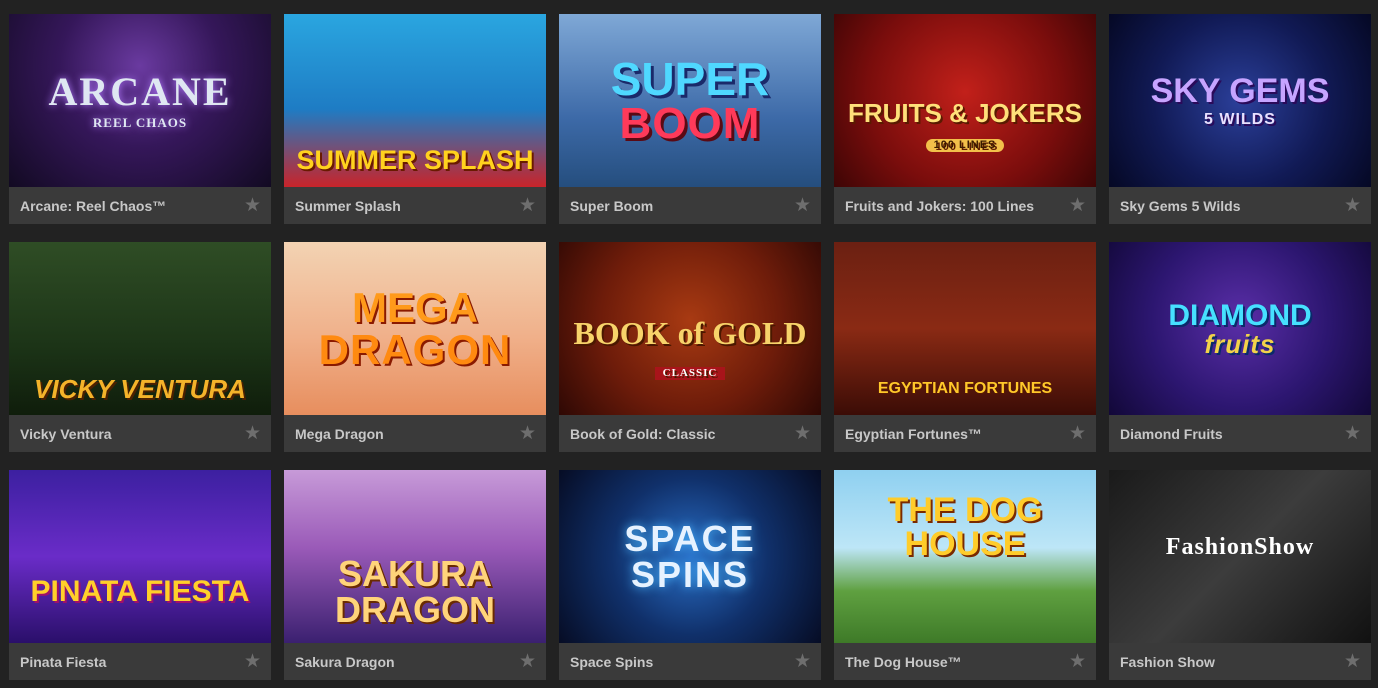 Image resolution: width=1378 pixels, height=688 pixels. What do you see at coordinates (965, 328) in the screenshot?
I see `game-thumbnail: EGYPTIAN FORTUNES` at bounding box center [965, 328].